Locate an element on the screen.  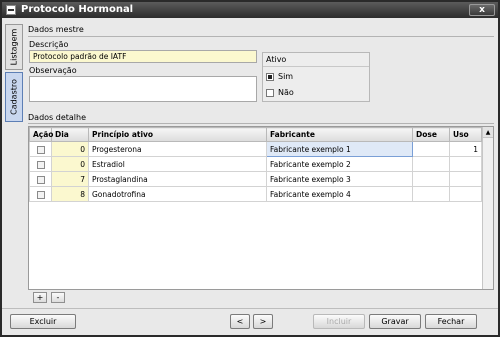
grid-vertical-scrollbar: ▲ is located at coordinates (487, 208).